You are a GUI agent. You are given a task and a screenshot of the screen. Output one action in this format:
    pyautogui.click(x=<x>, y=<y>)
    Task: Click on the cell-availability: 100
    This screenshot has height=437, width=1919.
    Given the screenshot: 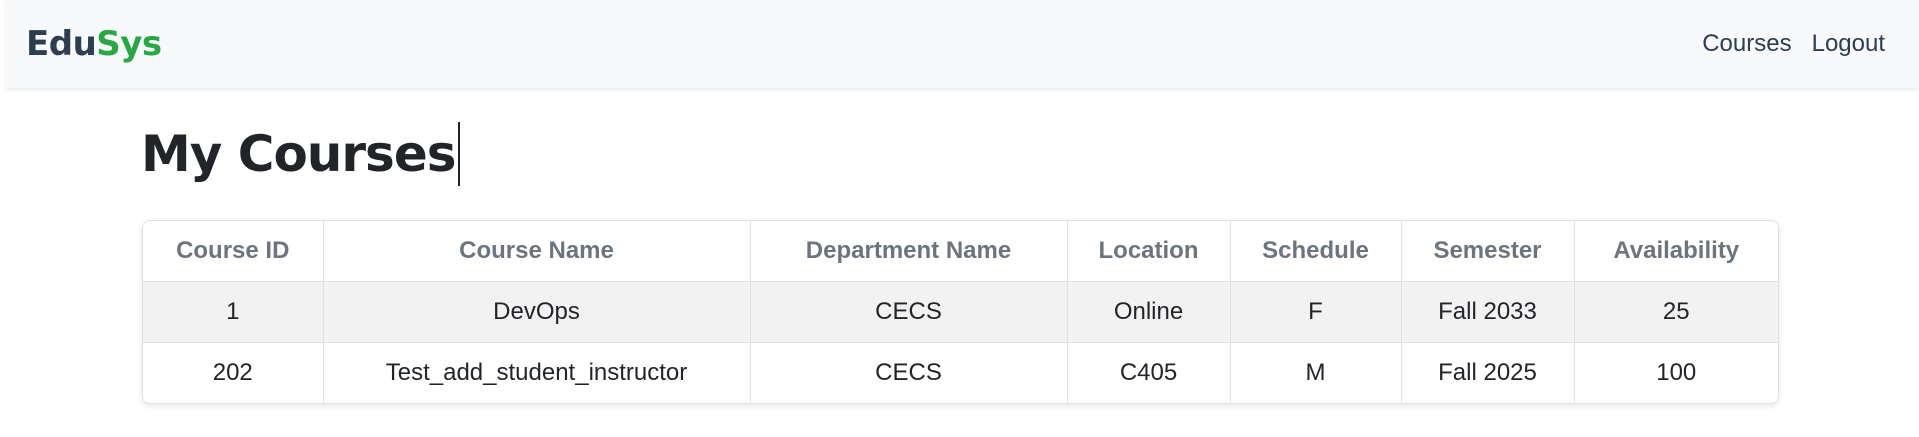 What is the action you would take?
    pyautogui.click(x=1676, y=372)
    